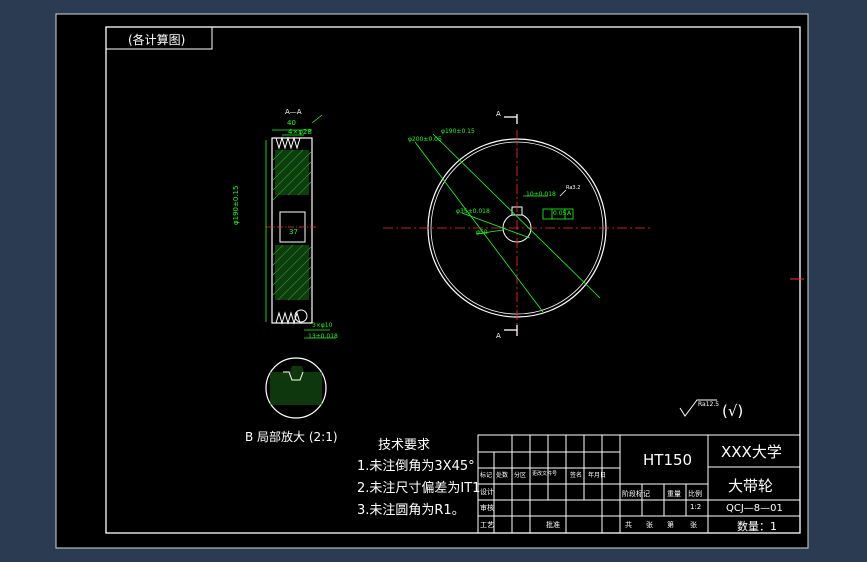  Describe the element at coordinates (573, 188) in the screenshot. I see `front-roughness-small: Ra3.2` at that location.